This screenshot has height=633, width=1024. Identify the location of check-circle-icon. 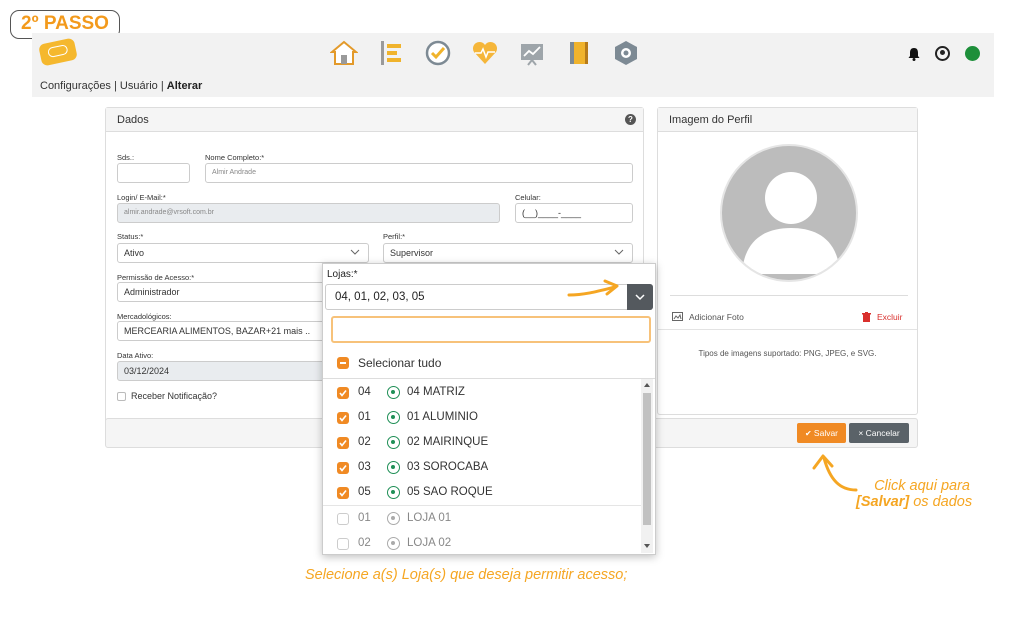
(438, 53).